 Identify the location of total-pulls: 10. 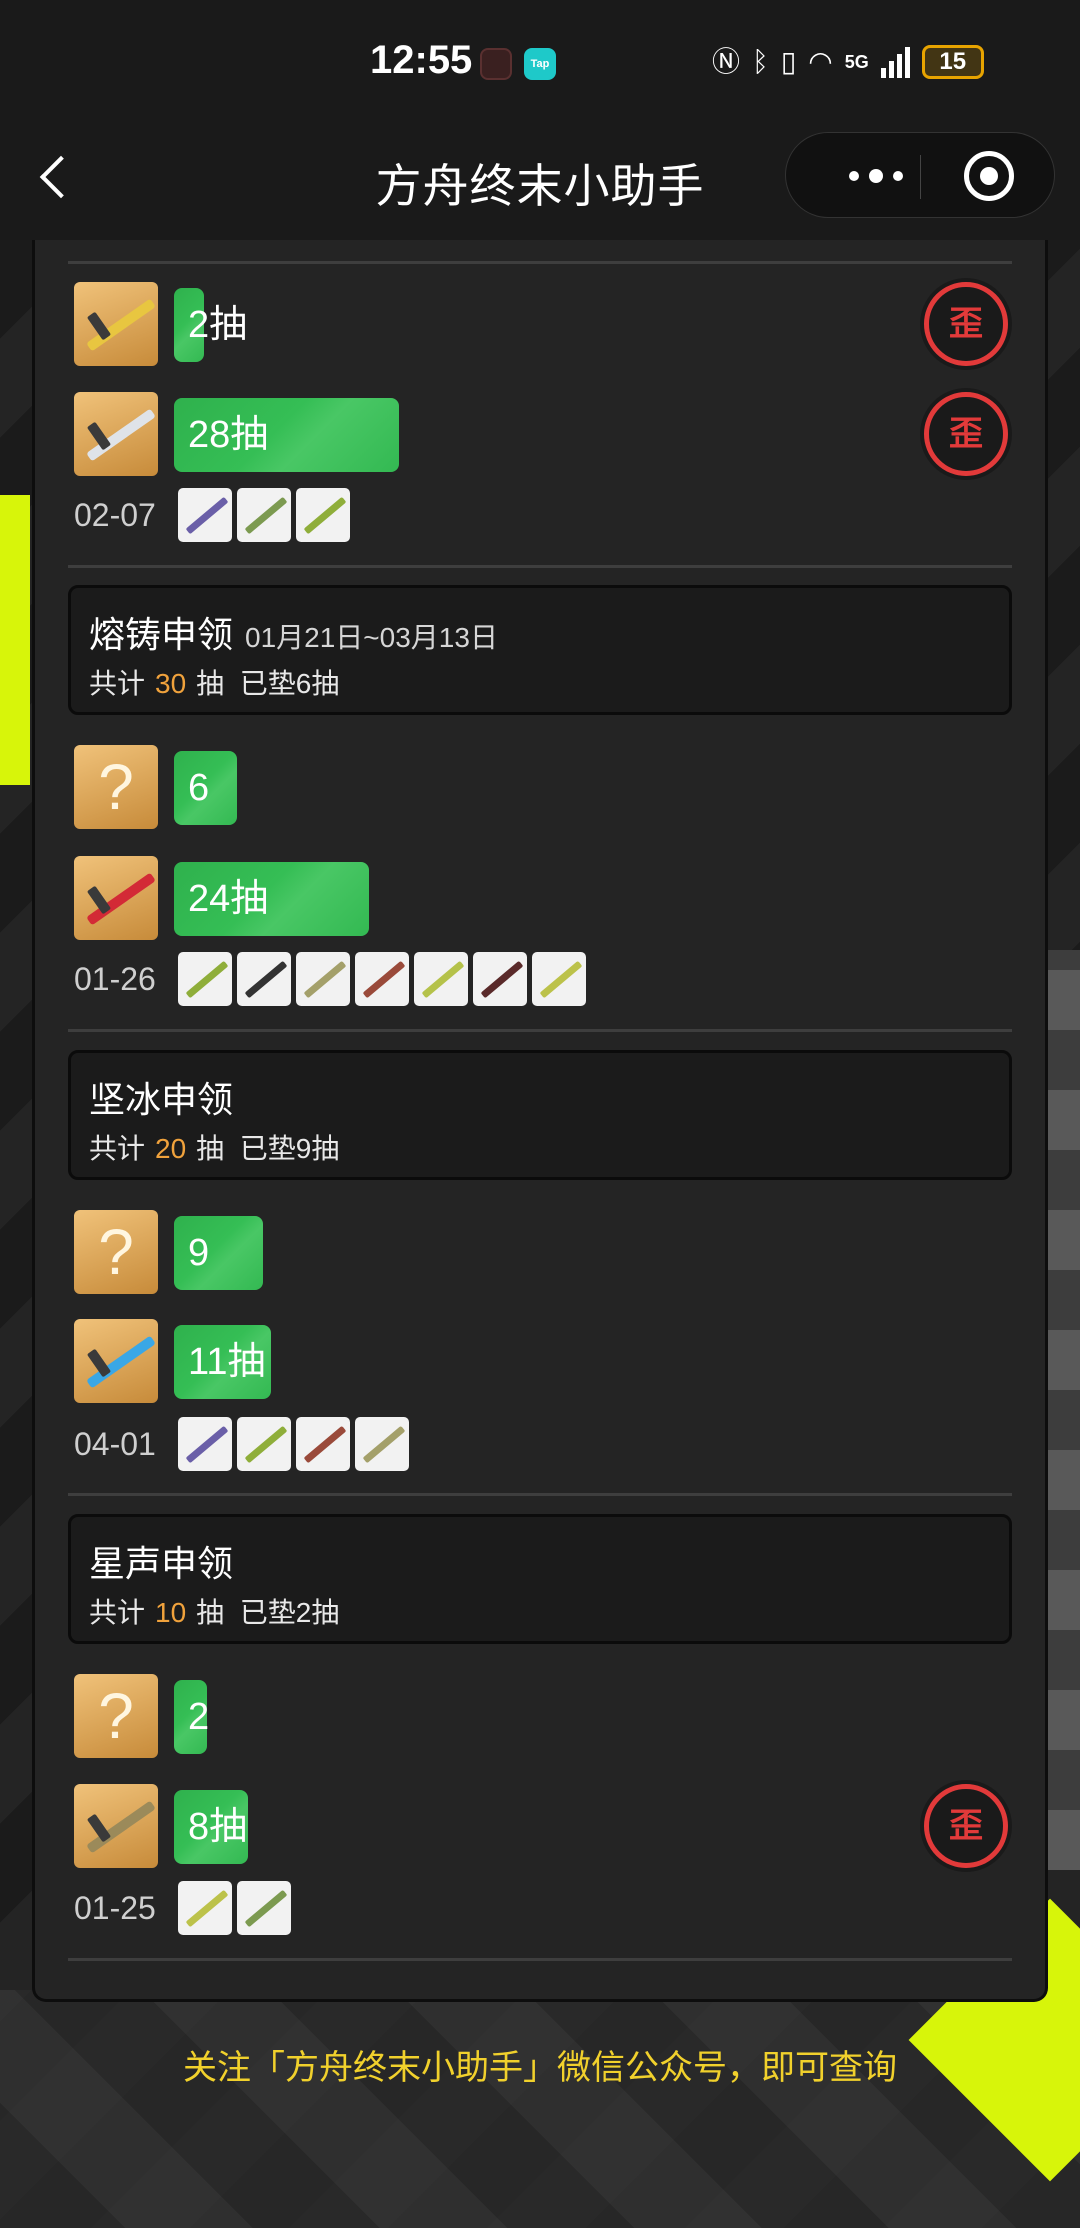
(171, 1612).